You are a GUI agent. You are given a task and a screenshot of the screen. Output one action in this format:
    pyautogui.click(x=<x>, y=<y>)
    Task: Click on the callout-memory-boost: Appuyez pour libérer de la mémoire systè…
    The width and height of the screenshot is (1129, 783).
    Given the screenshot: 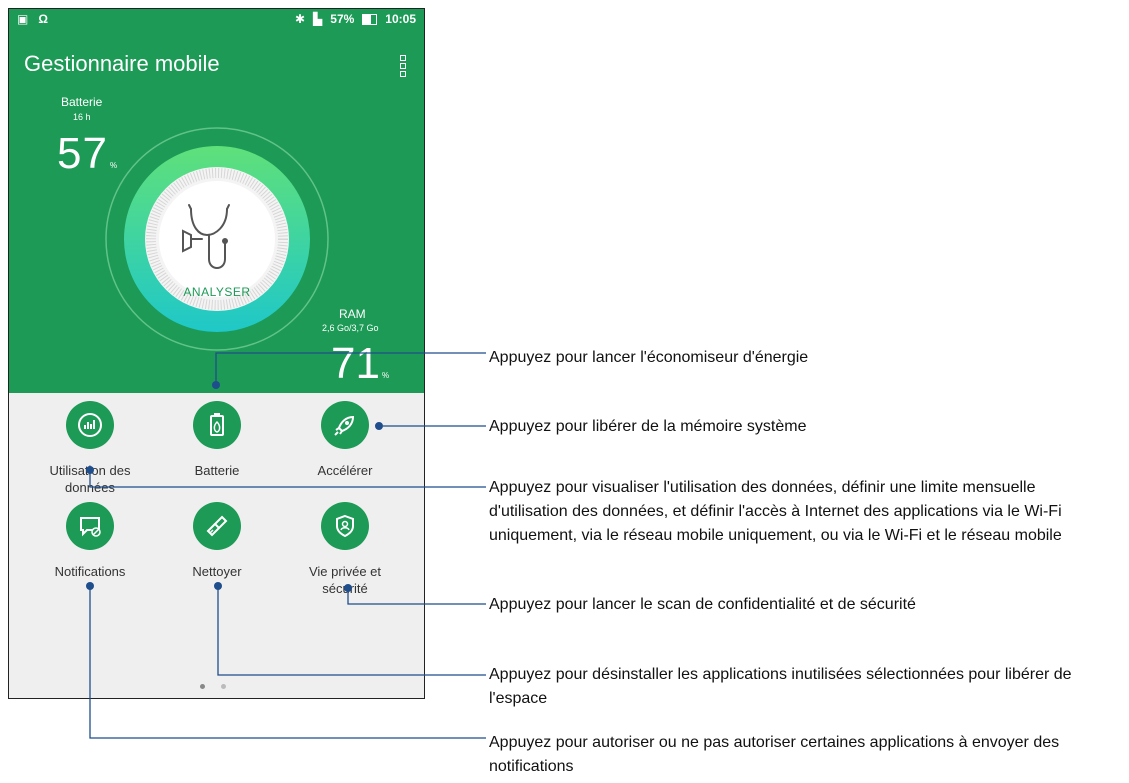 What is the action you would take?
    pyautogui.click(x=648, y=426)
    